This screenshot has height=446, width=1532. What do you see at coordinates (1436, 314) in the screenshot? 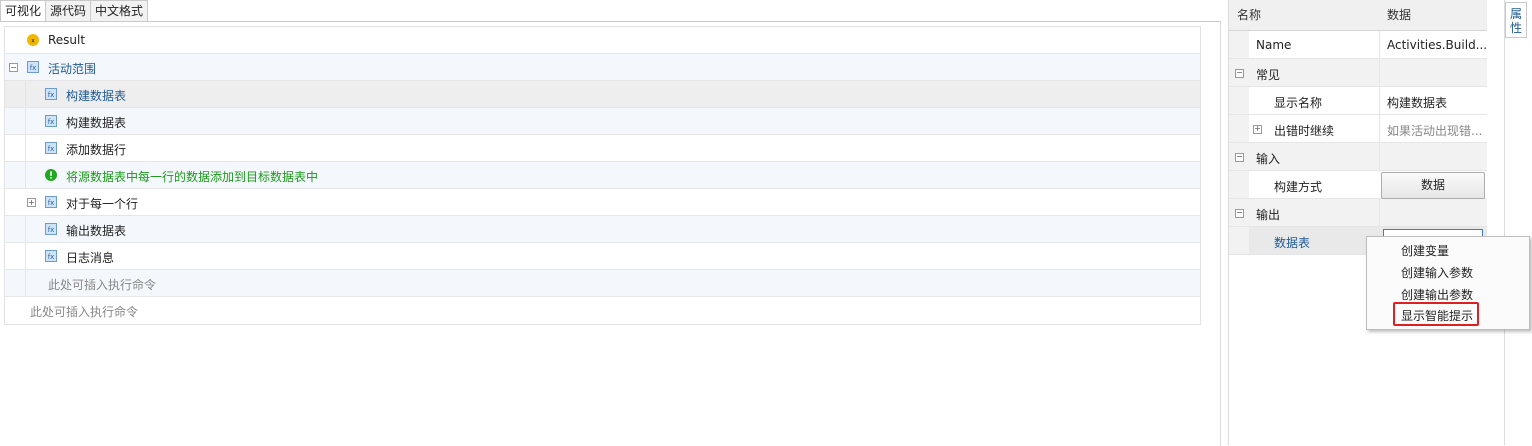
I see `highlight-box` at bounding box center [1436, 314].